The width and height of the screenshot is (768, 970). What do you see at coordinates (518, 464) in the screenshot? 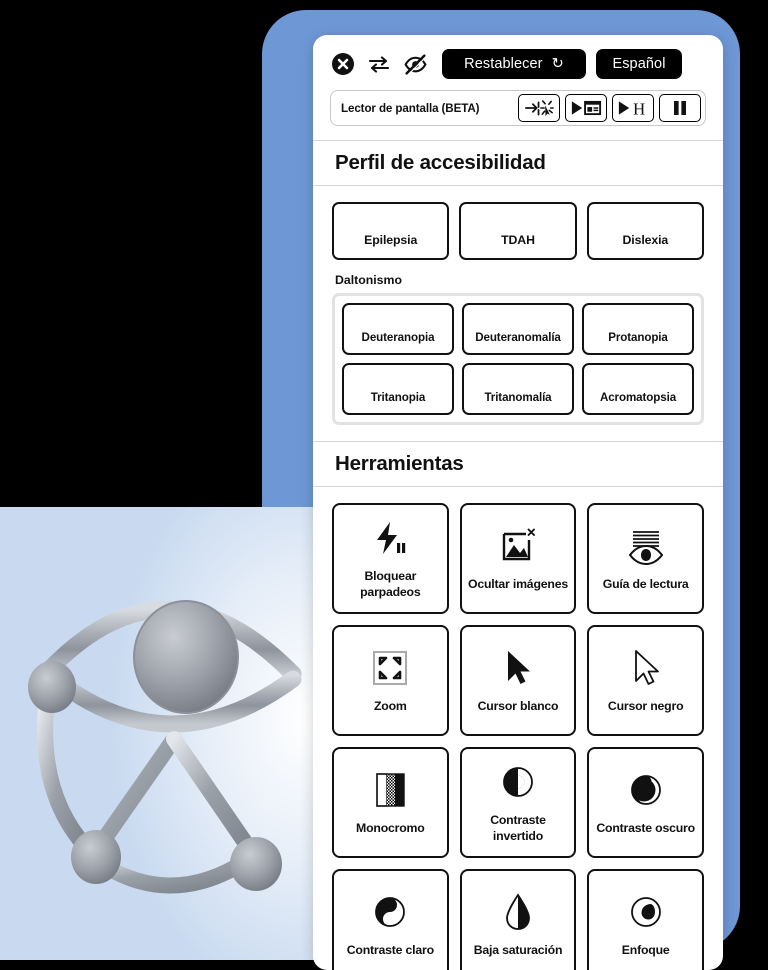
I see `tools-section-header: Herramientas` at bounding box center [518, 464].